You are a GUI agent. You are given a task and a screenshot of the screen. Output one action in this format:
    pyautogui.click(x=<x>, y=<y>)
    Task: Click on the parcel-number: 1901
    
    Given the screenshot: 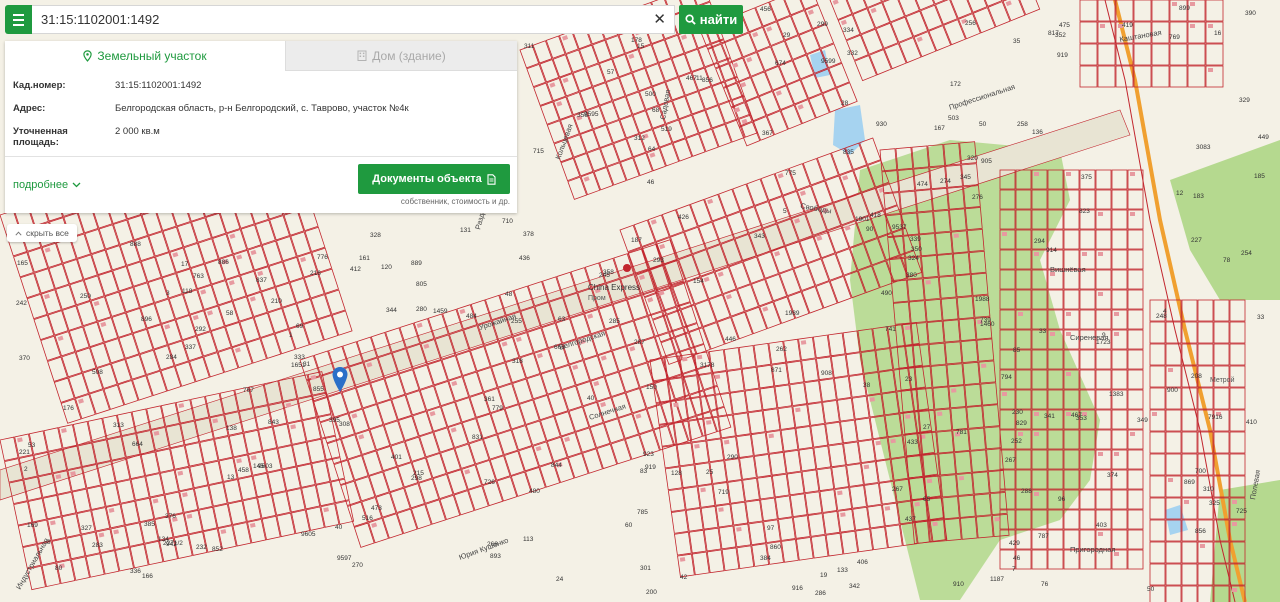 What is the action you would take?
    pyautogui.click(x=862, y=219)
    